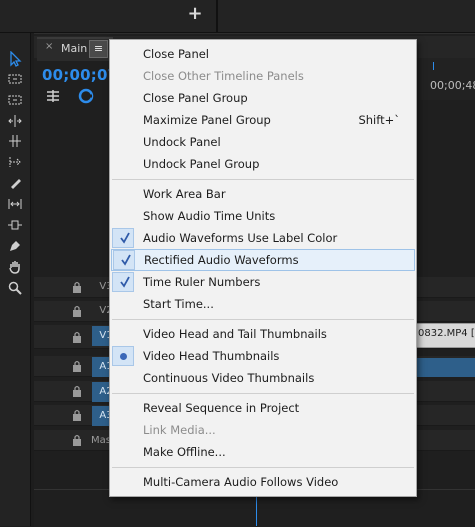 This screenshot has width=475, height=527. Describe the element at coordinates (221, 260) in the screenshot. I see `menu-item-label: Rectified Audio Waveforms` at that location.